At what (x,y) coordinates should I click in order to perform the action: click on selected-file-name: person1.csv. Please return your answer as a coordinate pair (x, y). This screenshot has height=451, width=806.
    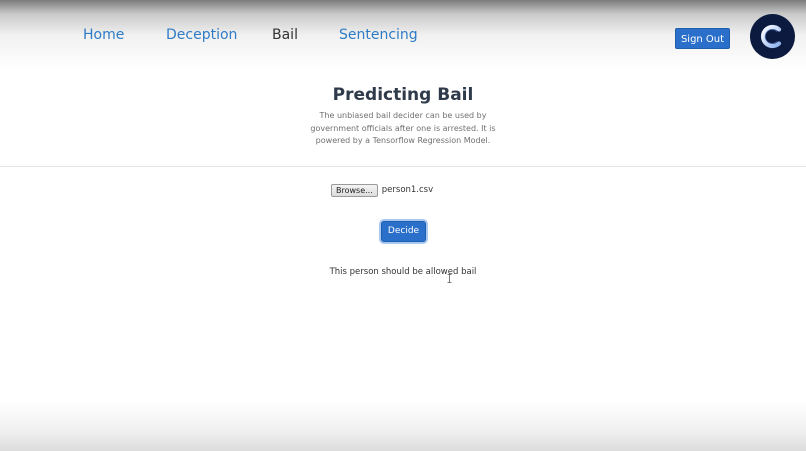
    Looking at the image, I should click on (407, 190).